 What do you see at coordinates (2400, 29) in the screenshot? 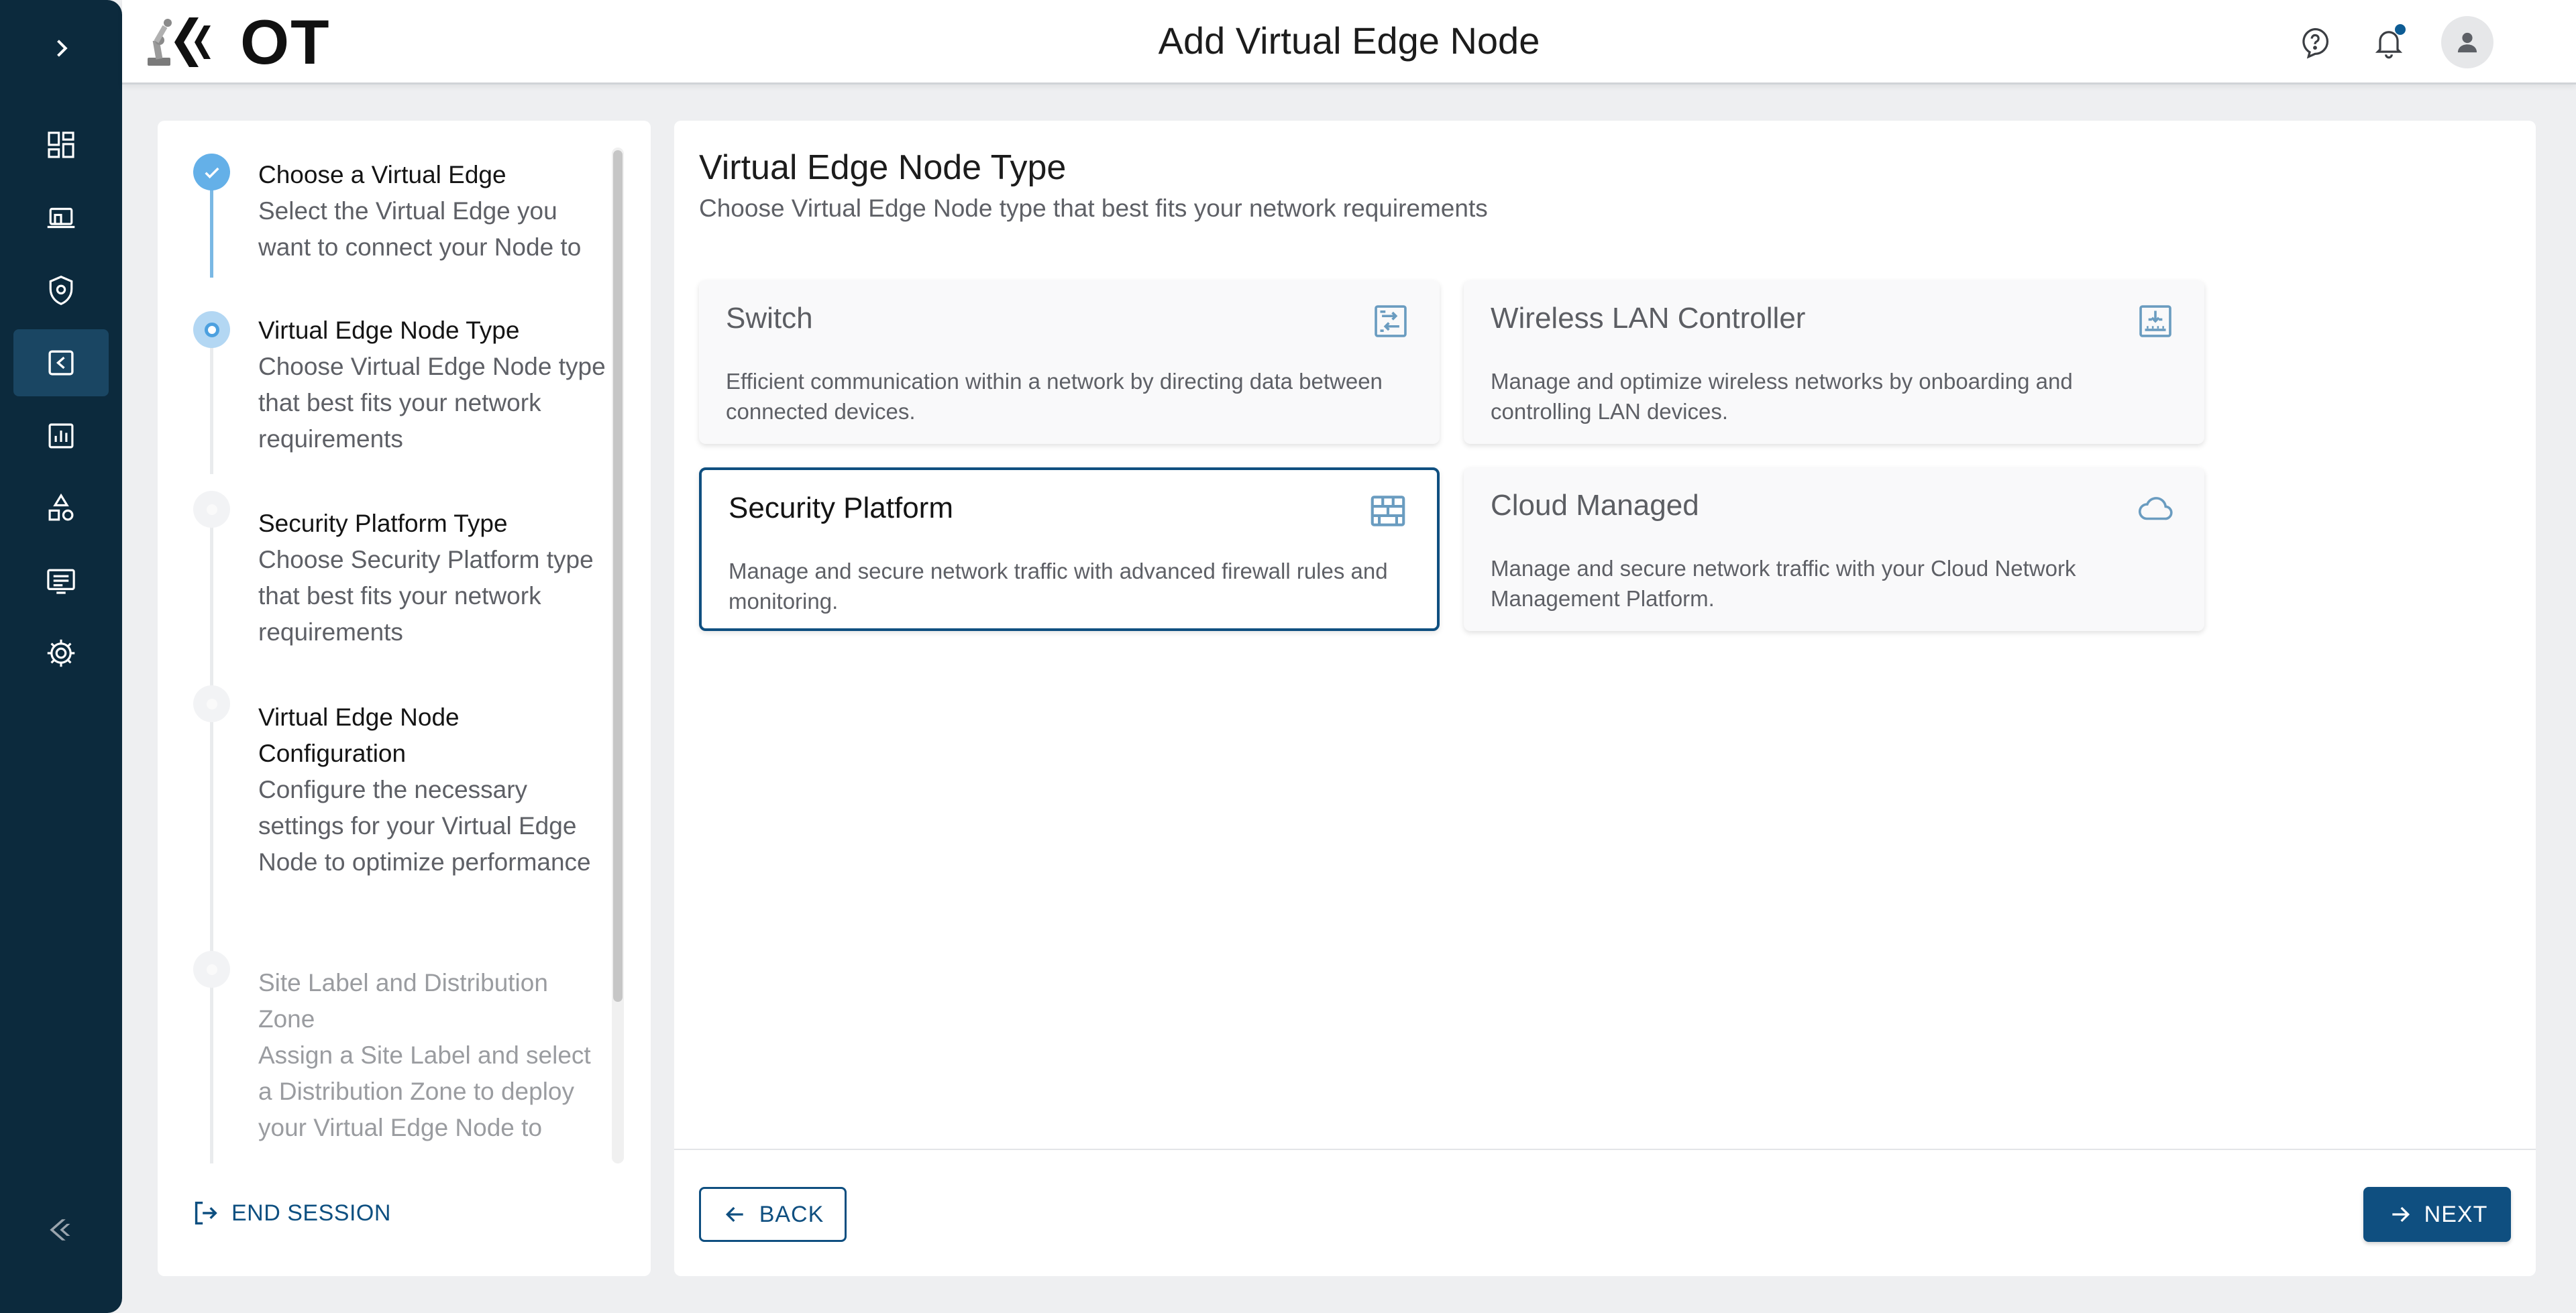
I see `notification-badge` at bounding box center [2400, 29].